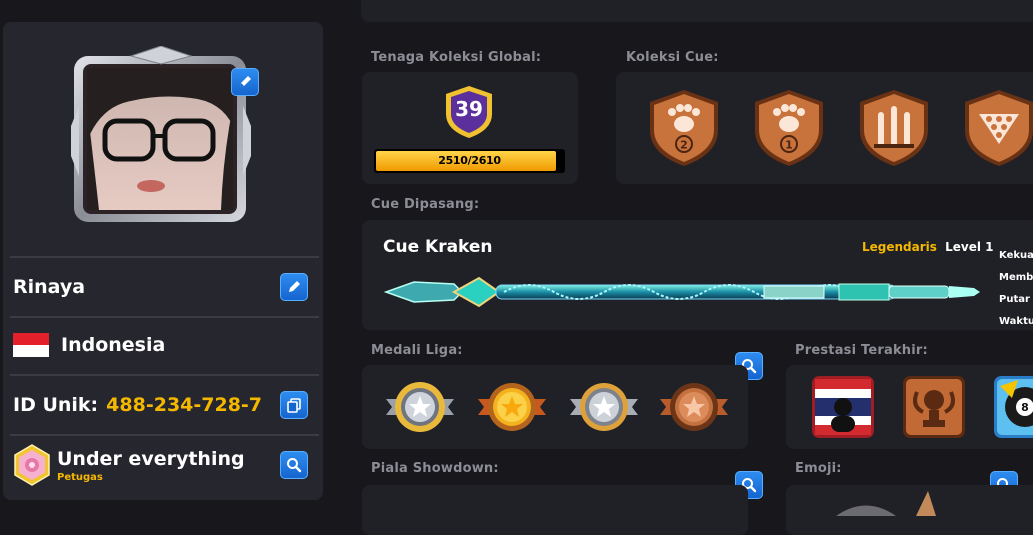 The image size is (1033, 535). I want to click on league-medals-card, so click(555, 407).